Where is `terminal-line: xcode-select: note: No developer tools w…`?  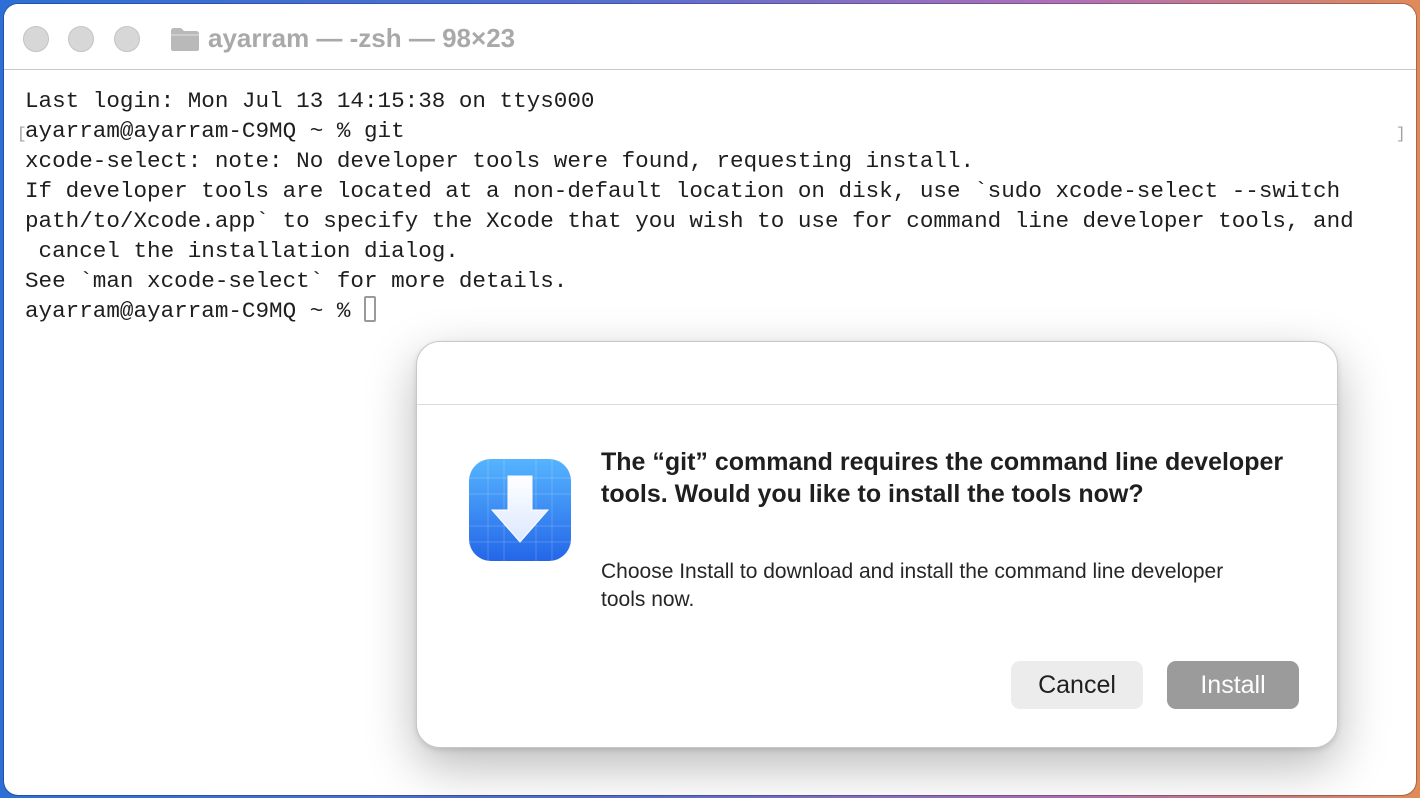
terminal-line: xcode-select: note: No developer tools w… is located at coordinates (500, 161).